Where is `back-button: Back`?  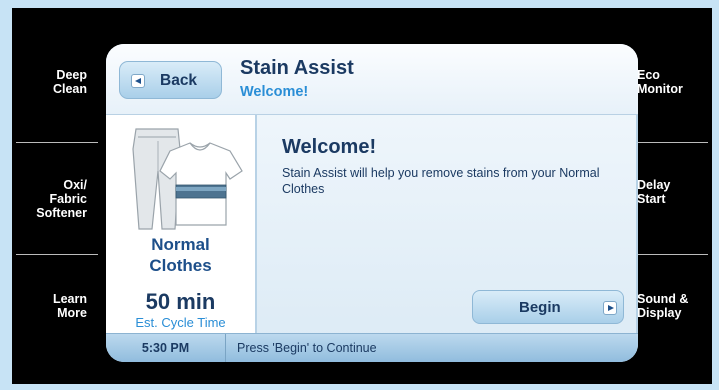
back-button: Back is located at coordinates (170, 80).